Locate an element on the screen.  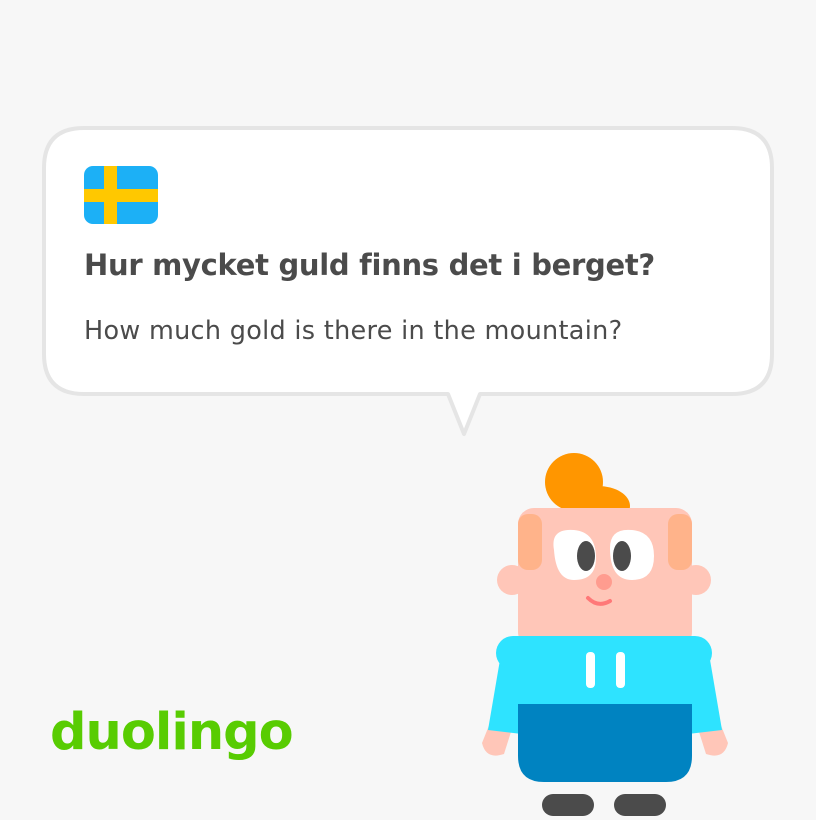
translation-text: How much gold is there in the mountain? is located at coordinates (353, 331).